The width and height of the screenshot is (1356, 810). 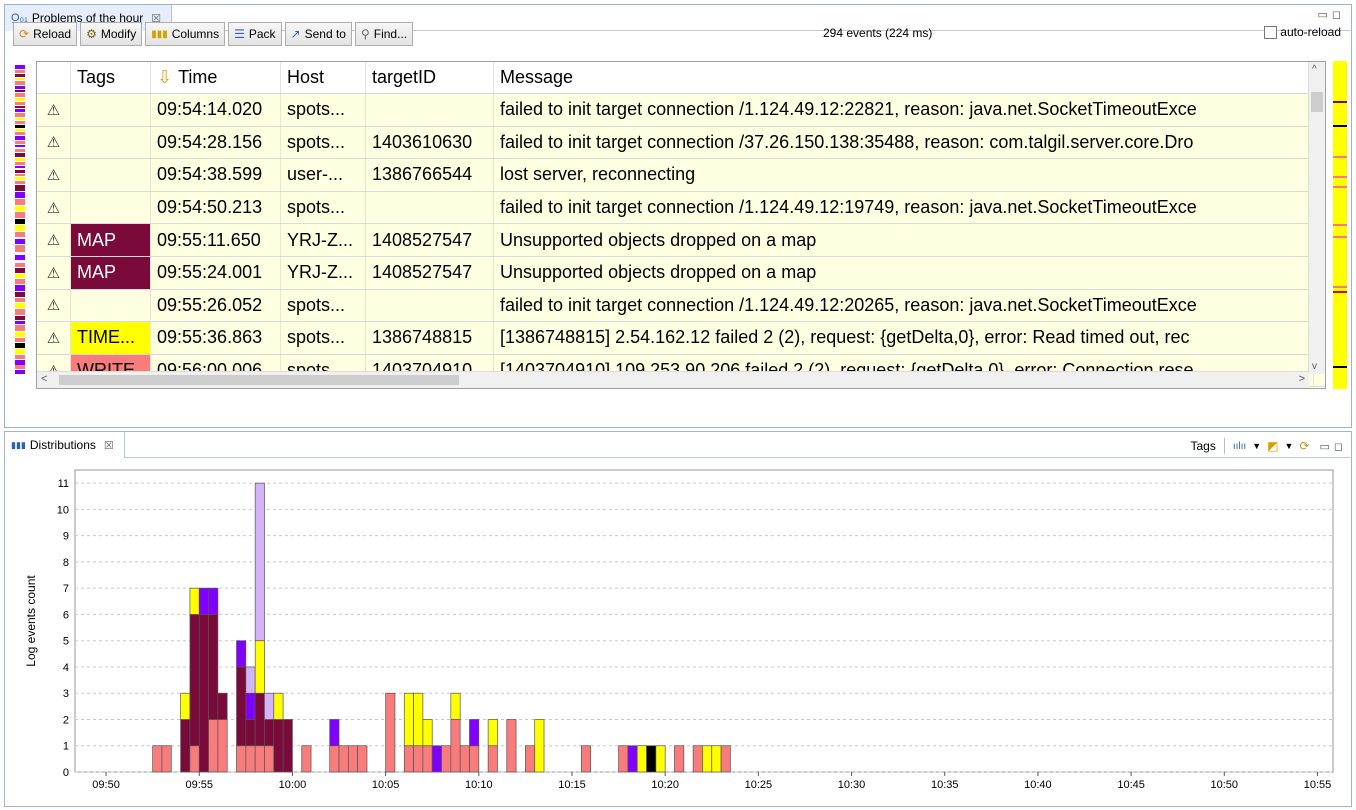 I want to click on auto-reload-checkbox: auto-reload, so click(x=1302, y=32).